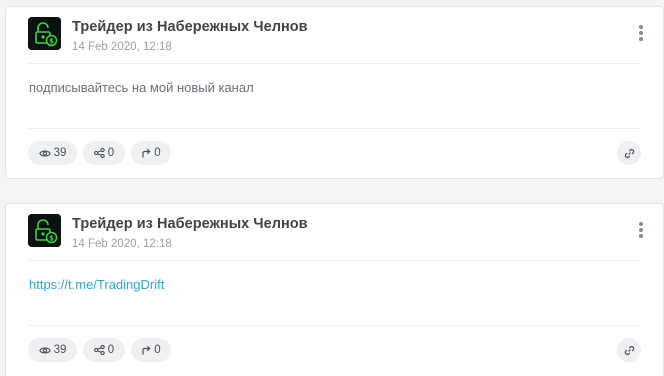 The image size is (664, 376). Describe the element at coordinates (141, 87) in the screenshot. I see `post-text: подписывайтесь на мой новый канал` at that location.